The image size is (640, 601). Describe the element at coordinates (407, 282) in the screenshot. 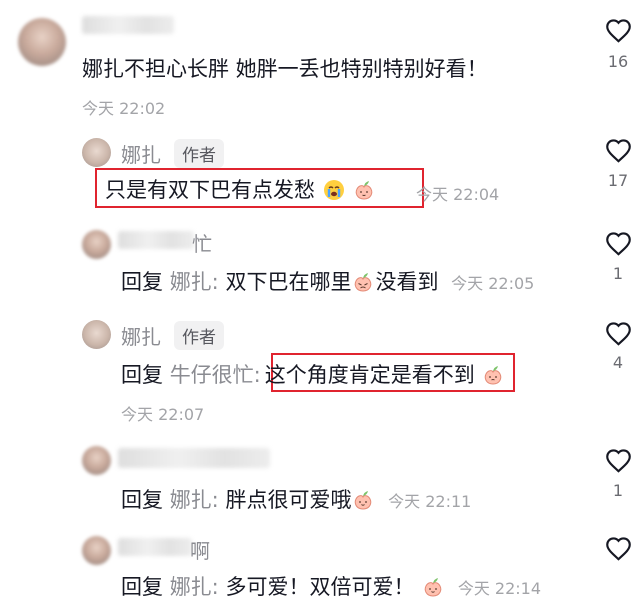

I see `comment-text: 没看到` at that location.